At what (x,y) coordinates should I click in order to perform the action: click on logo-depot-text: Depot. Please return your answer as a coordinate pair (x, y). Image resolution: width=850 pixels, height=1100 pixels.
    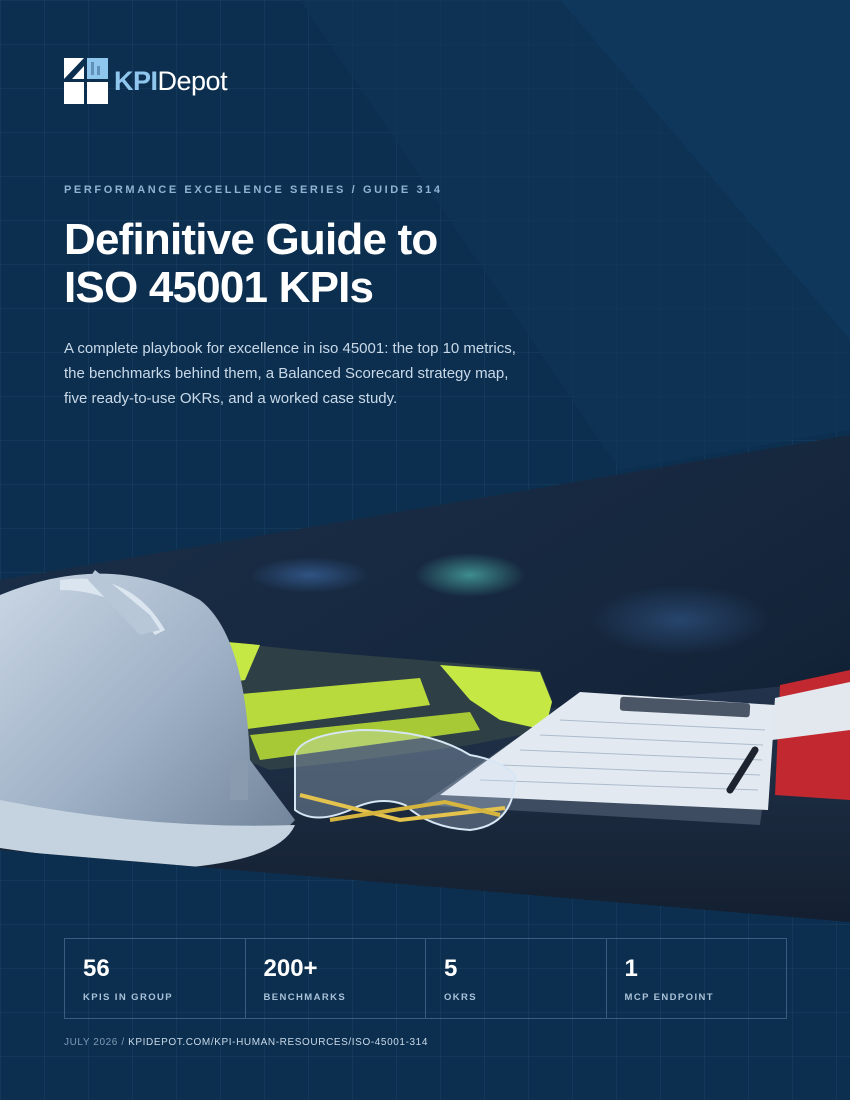
    Looking at the image, I should click on (192, 80).